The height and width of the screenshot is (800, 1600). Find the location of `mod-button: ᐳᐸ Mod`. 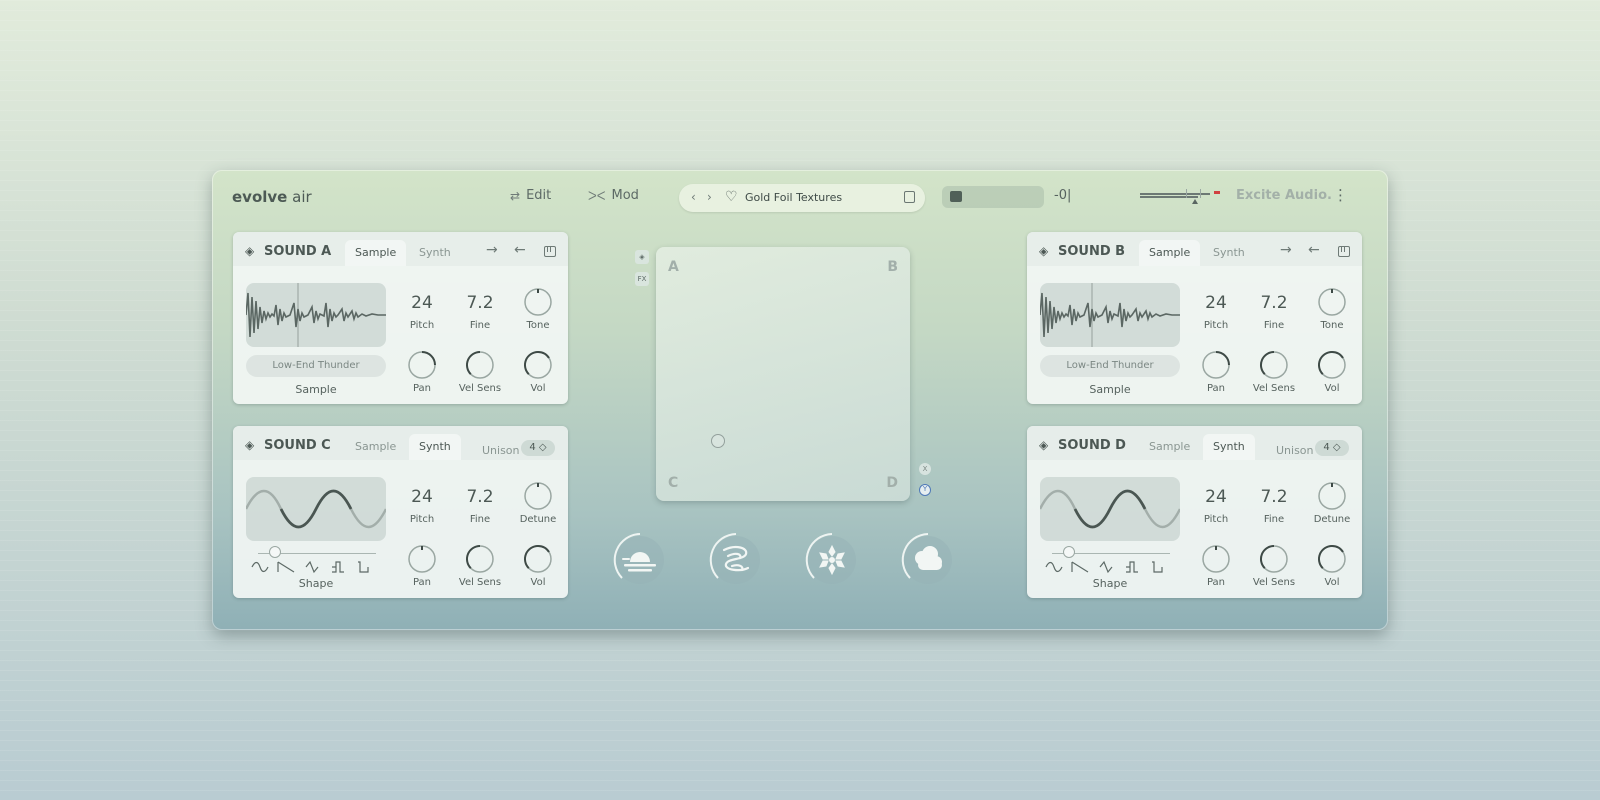

mod-button: ᐳᐸ Mod is located at coordinates (613, 195).